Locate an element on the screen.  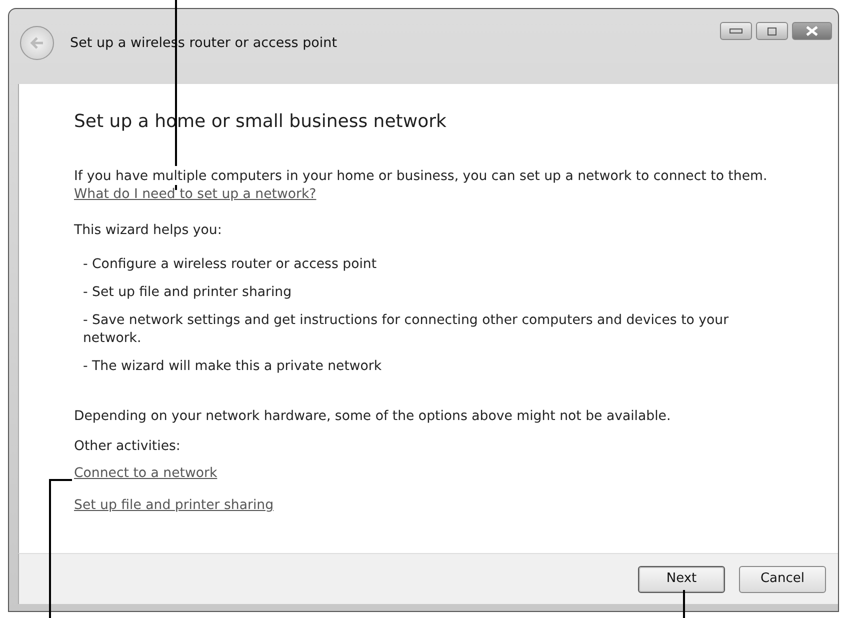
minimize-icon is located at coordinates (736, 31).